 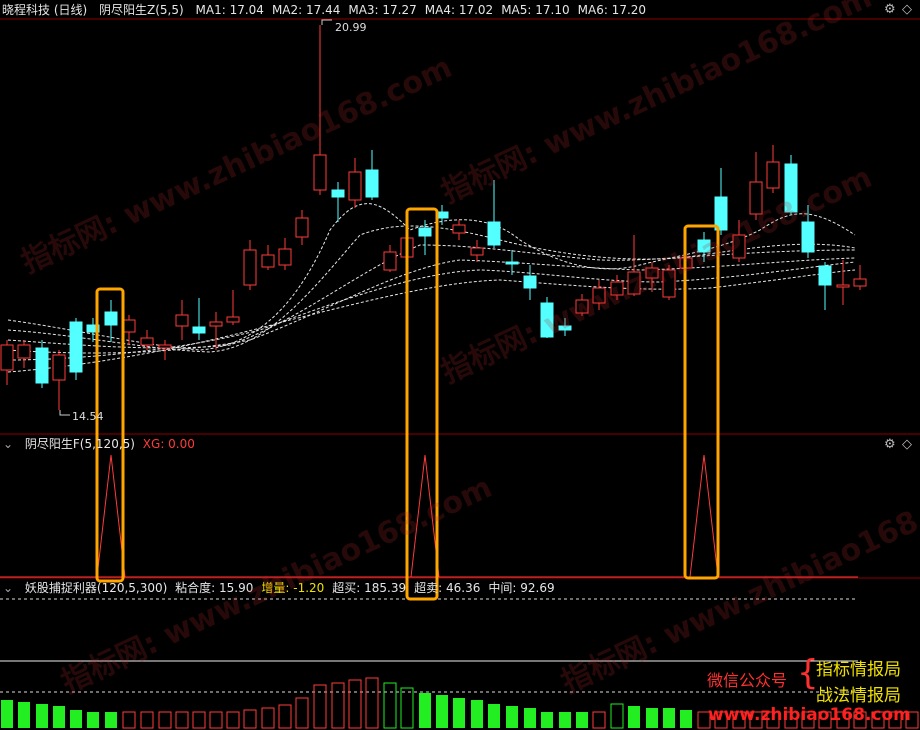 What do you see at coordinates (326, 22) in the screenshot?
I see `high-pointer` at bounding box center [326, 22].